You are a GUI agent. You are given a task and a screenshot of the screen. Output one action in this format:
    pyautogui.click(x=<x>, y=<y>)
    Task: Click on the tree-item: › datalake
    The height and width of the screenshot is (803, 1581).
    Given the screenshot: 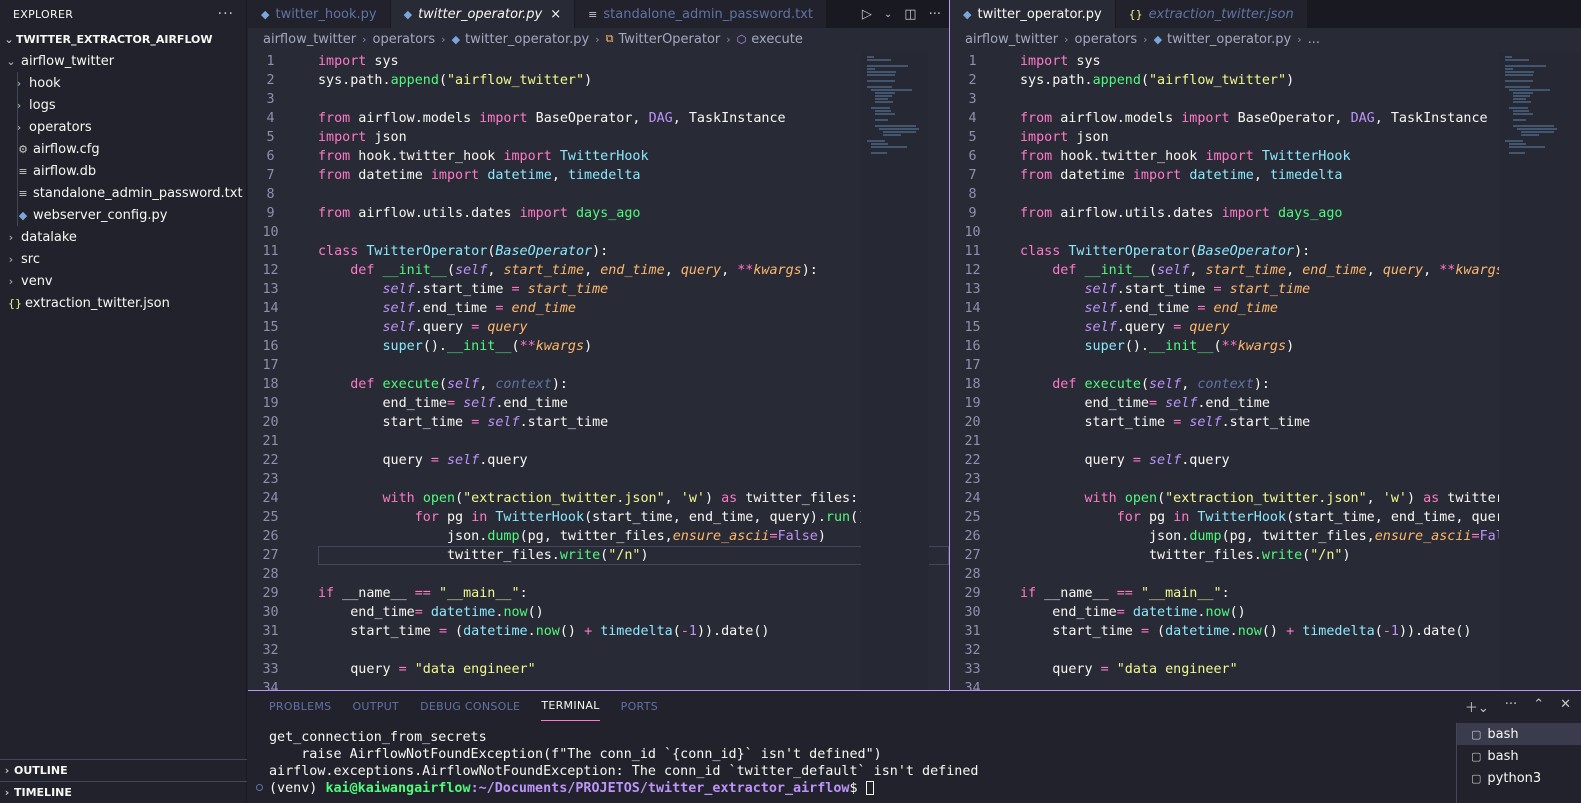 What is the action you would take?
    pyautogui.click(x=123, y=237)
    